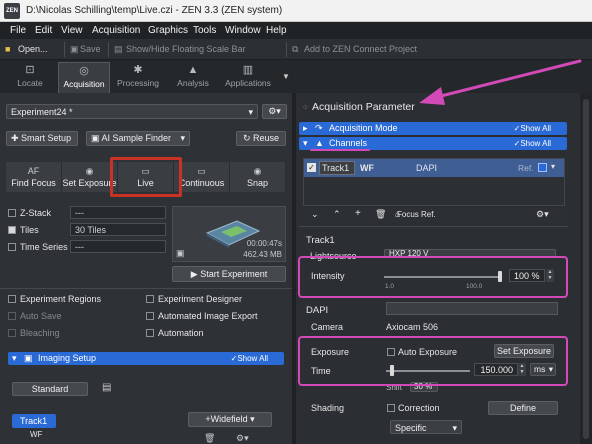 This screenshot has height=444, width=592. Describe the element at coordinates (138, 83) in the screenshot. I see `tab-label: Processing` at that location.